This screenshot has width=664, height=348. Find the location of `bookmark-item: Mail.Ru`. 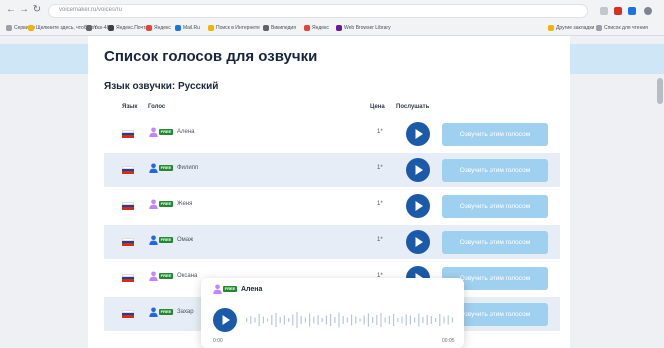

bookmark-item: Mail.Ru is located at coordinates (187, 28).